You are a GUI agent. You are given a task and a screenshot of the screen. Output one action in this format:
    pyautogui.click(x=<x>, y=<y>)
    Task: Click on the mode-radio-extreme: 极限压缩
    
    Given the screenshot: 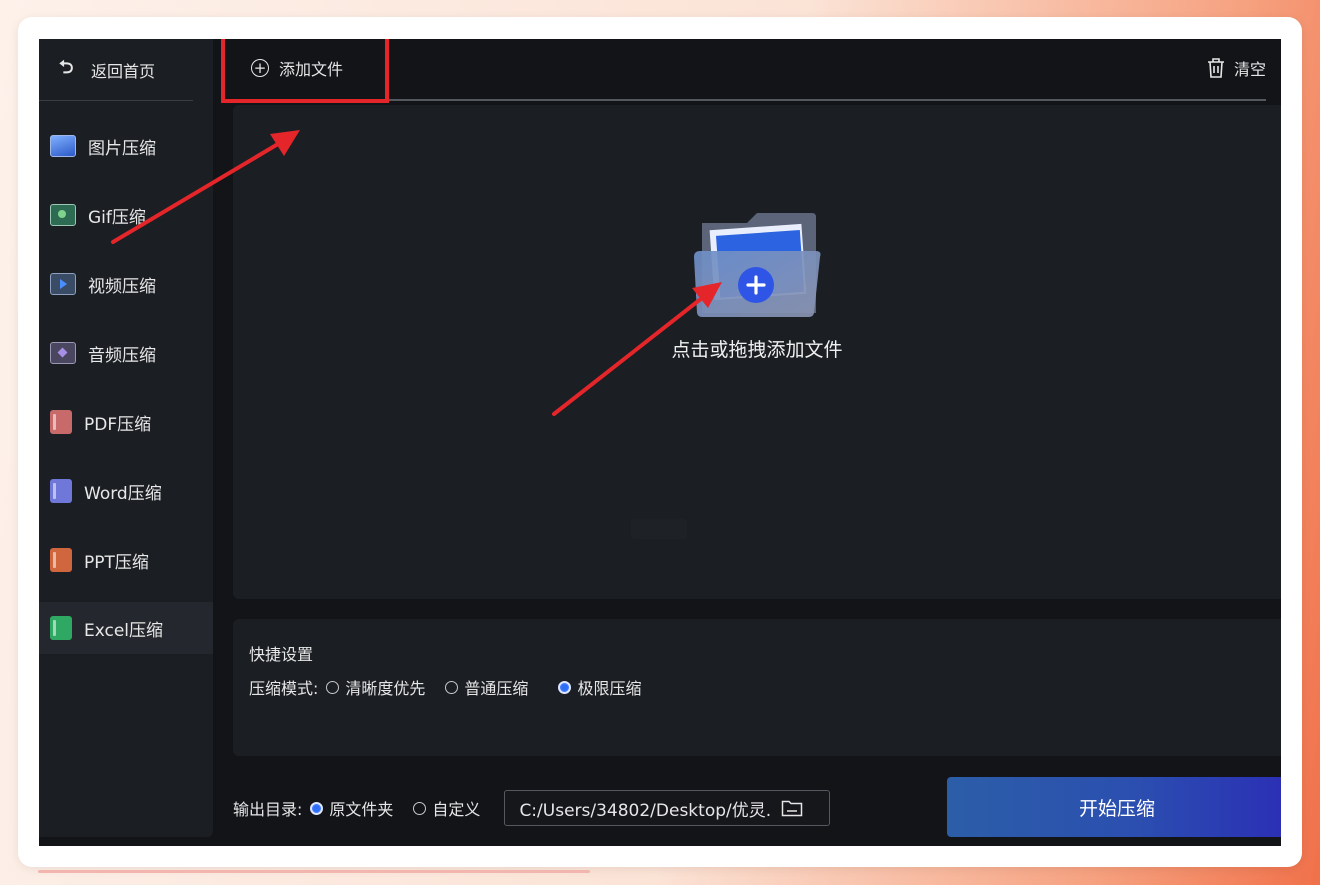 What is the action you would take?
    pyautogui.click(x=599, y=687)
    